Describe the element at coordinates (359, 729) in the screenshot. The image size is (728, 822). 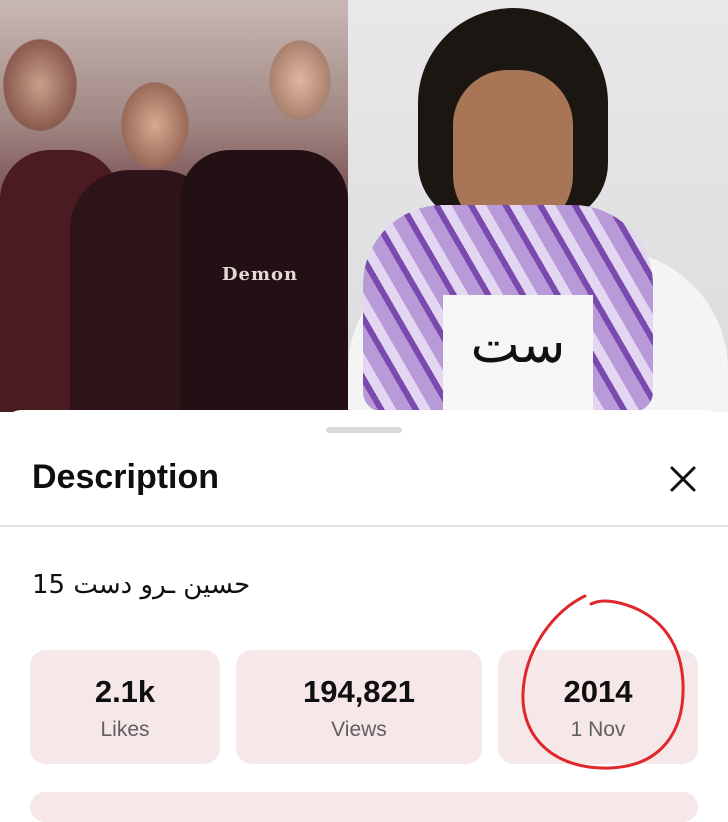
I see `views-label: Views` at that location.